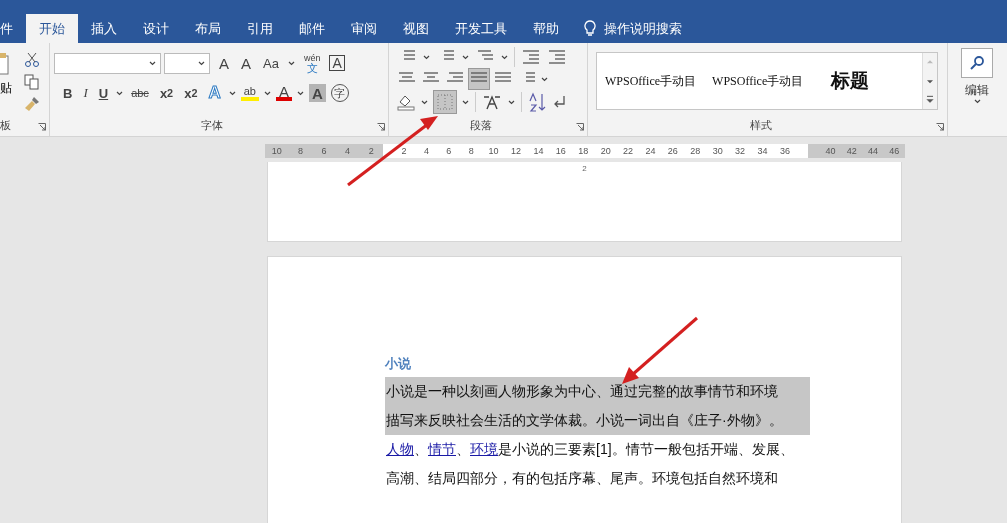 Image resolution: width=1007 pixels, height=523 pixels. What do you see at coordinates (312, 28) in the screenshot?
I see `ribbon-tab: 邮件` at bounding box center [312, 28].